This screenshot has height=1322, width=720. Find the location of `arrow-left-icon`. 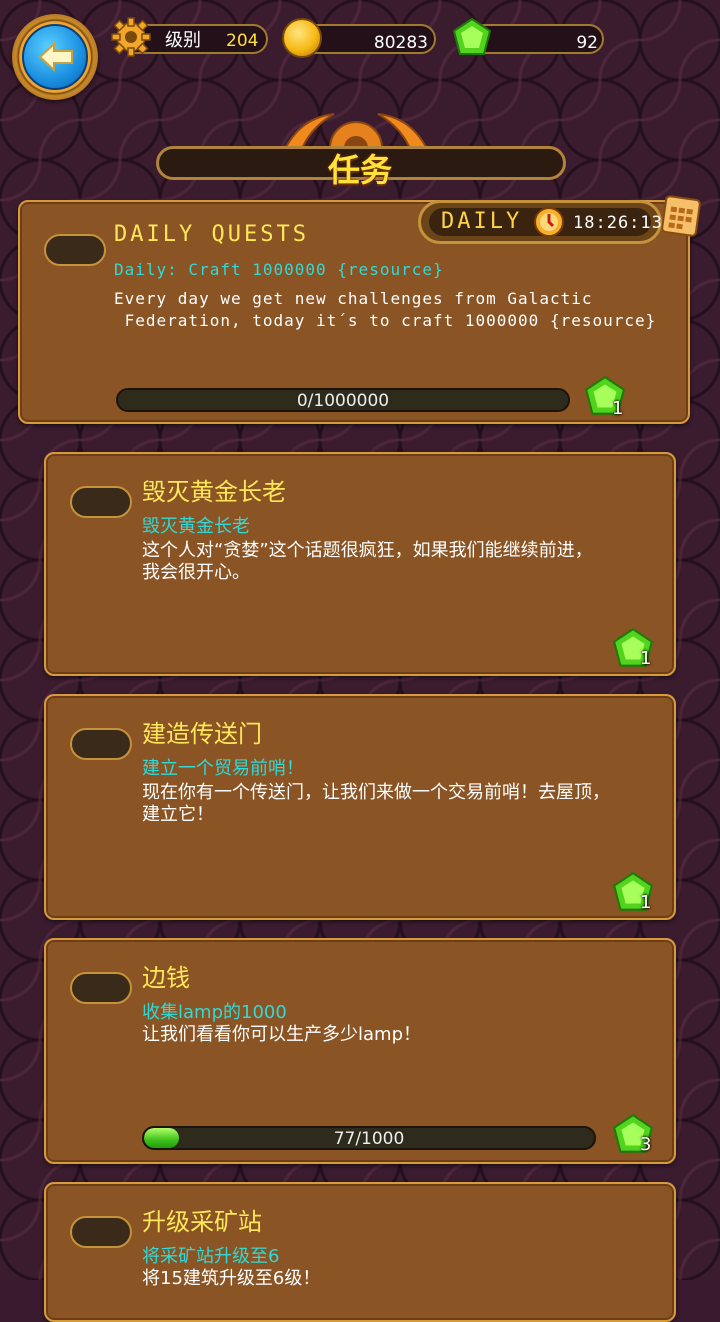

arrow-left-icon is located at coordinates (55, 57).